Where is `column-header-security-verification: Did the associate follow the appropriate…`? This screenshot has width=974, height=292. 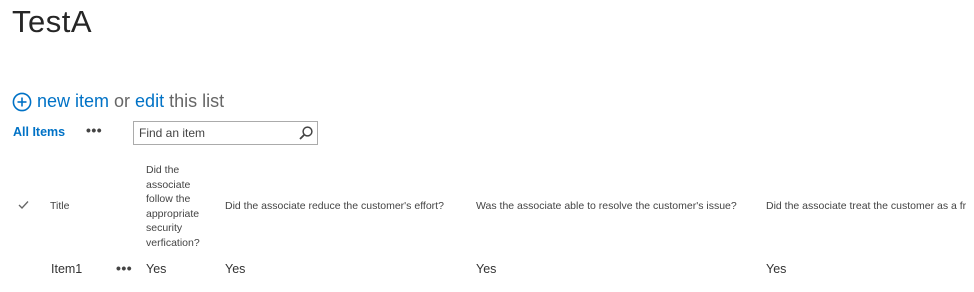
column-header-security-verification: Did the associate follow the appropriate… is located at coordinates (181, 207).